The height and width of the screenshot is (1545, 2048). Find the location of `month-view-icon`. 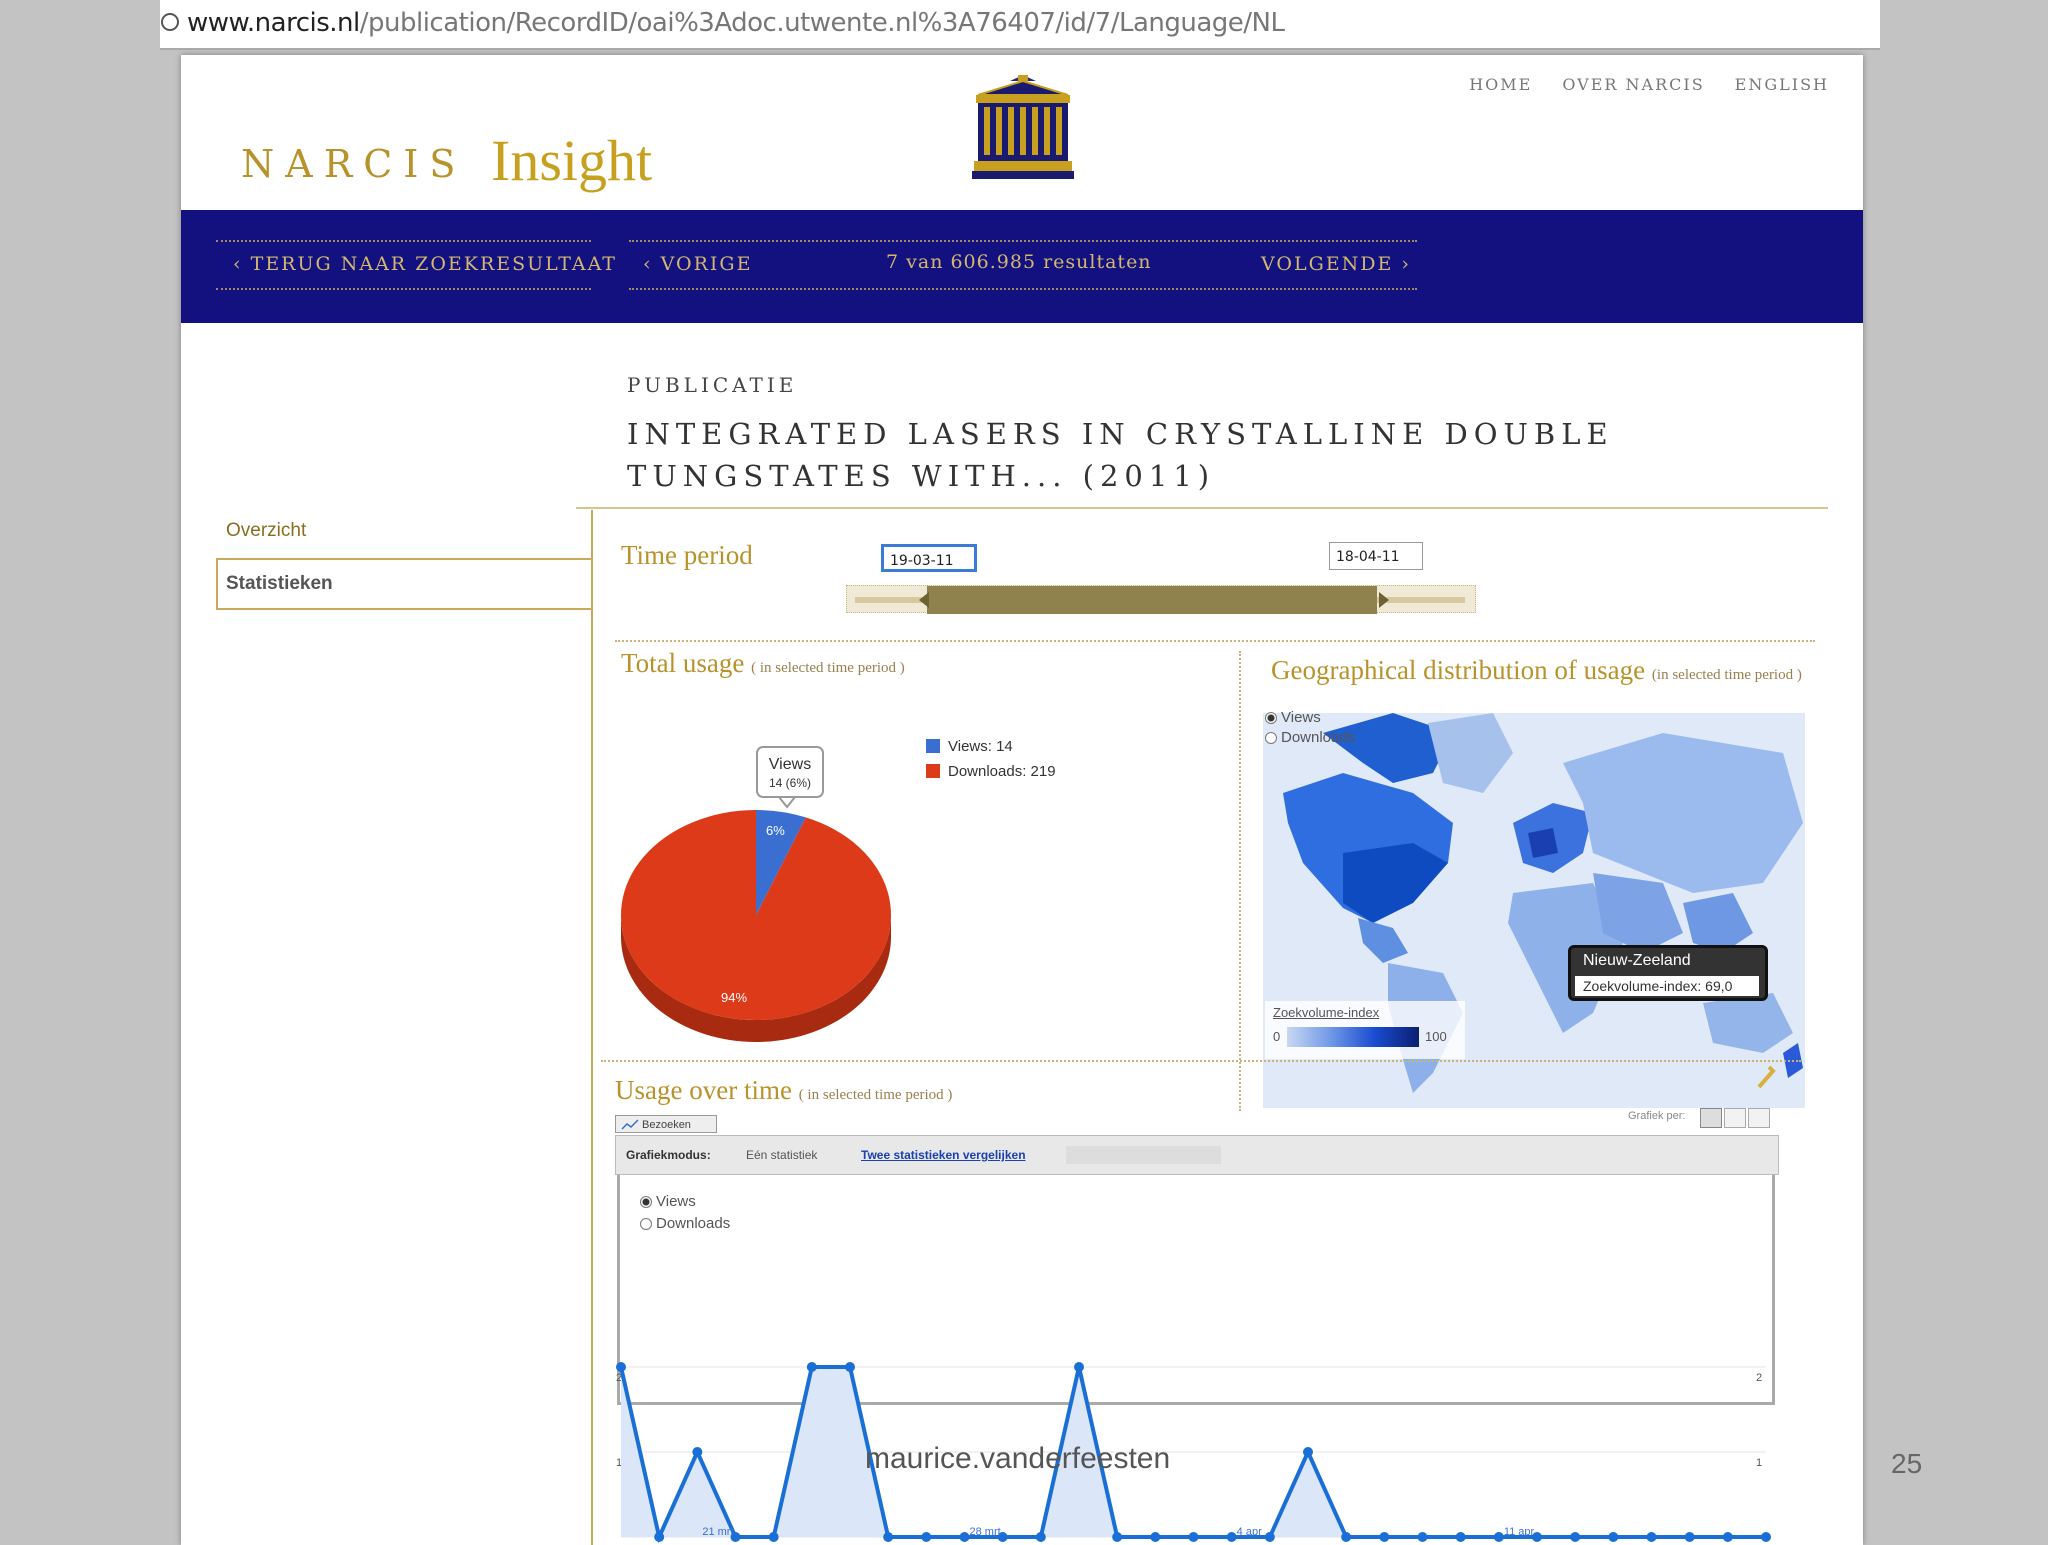

month-view-icon is located at coordinates (1759, 1118).